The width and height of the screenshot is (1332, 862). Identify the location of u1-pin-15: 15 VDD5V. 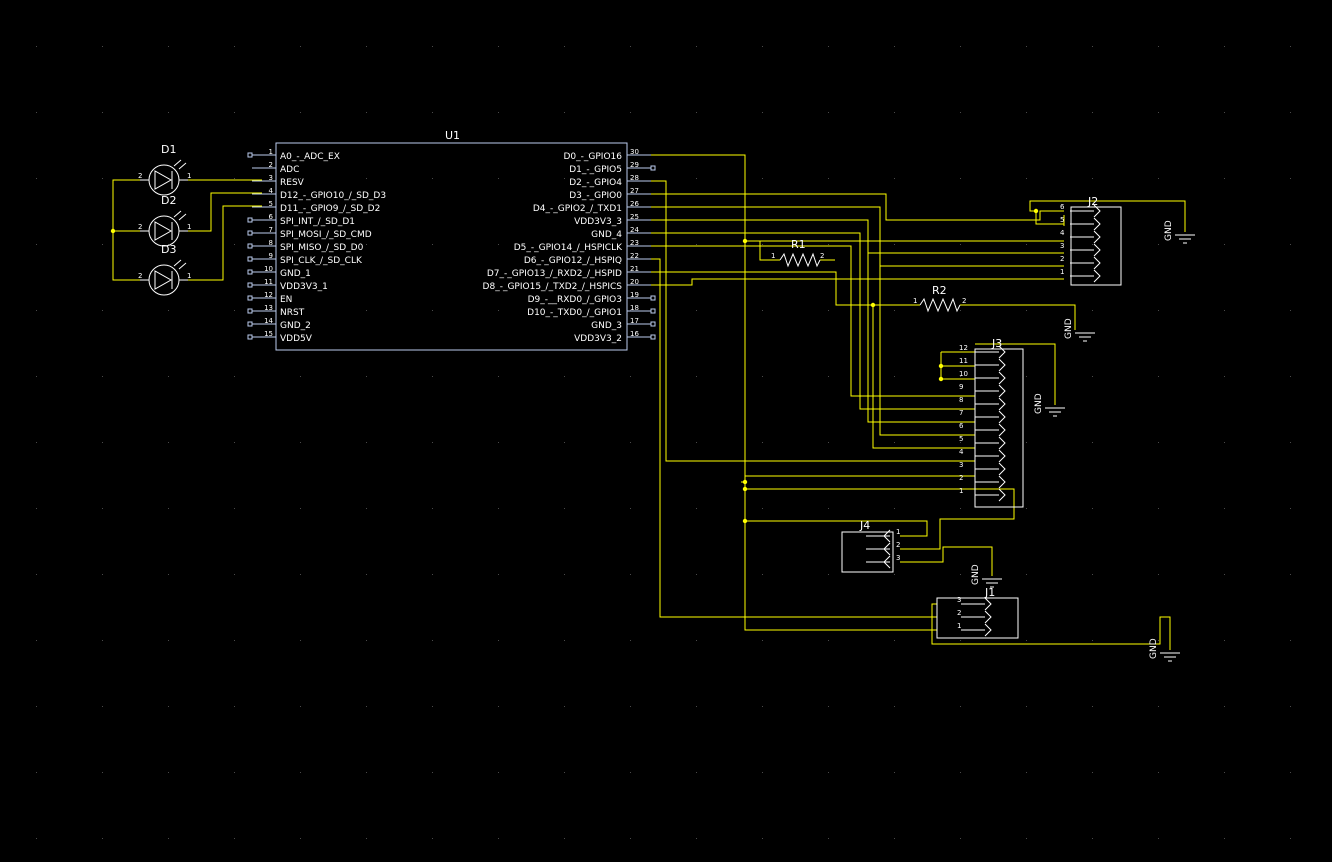
(280, 337).